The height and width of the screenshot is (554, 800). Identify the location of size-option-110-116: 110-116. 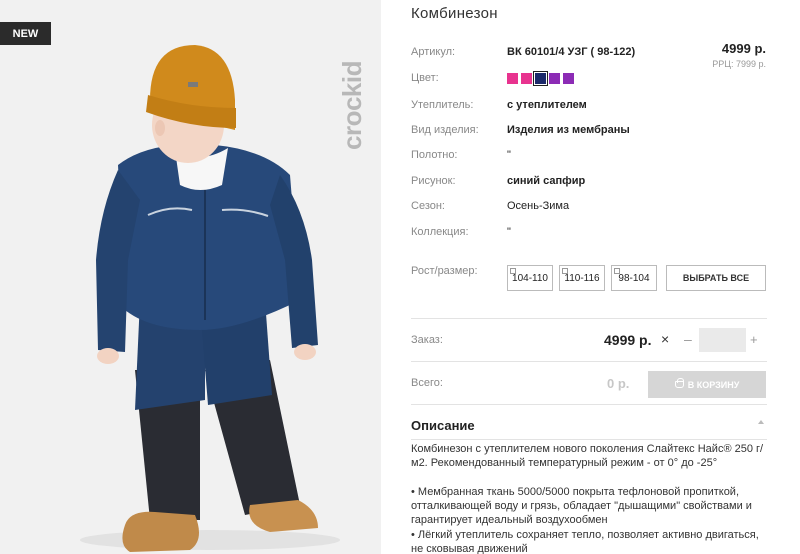
(582, 278).